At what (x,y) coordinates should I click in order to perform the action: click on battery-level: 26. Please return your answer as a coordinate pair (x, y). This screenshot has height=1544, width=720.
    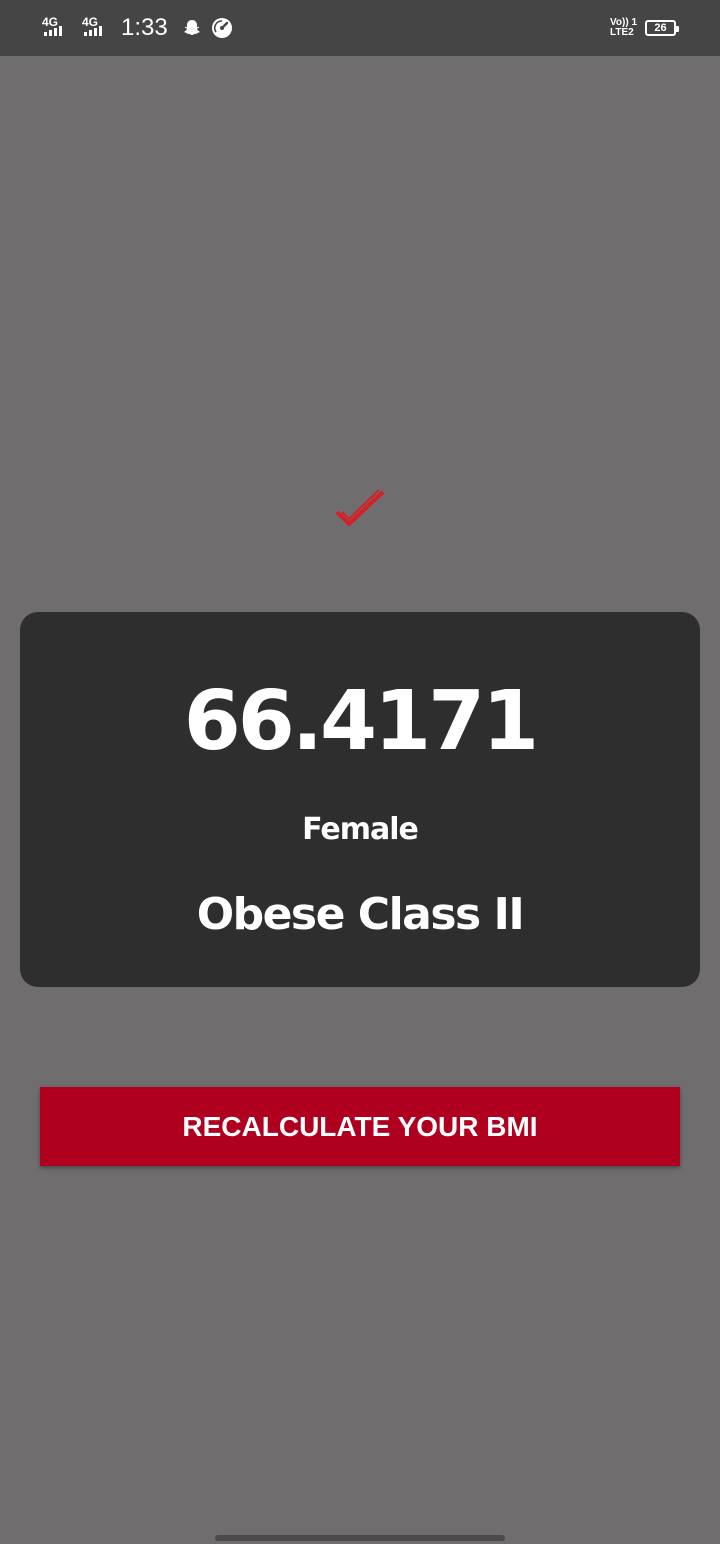
    Looking at the image, I should click on (660, 28).